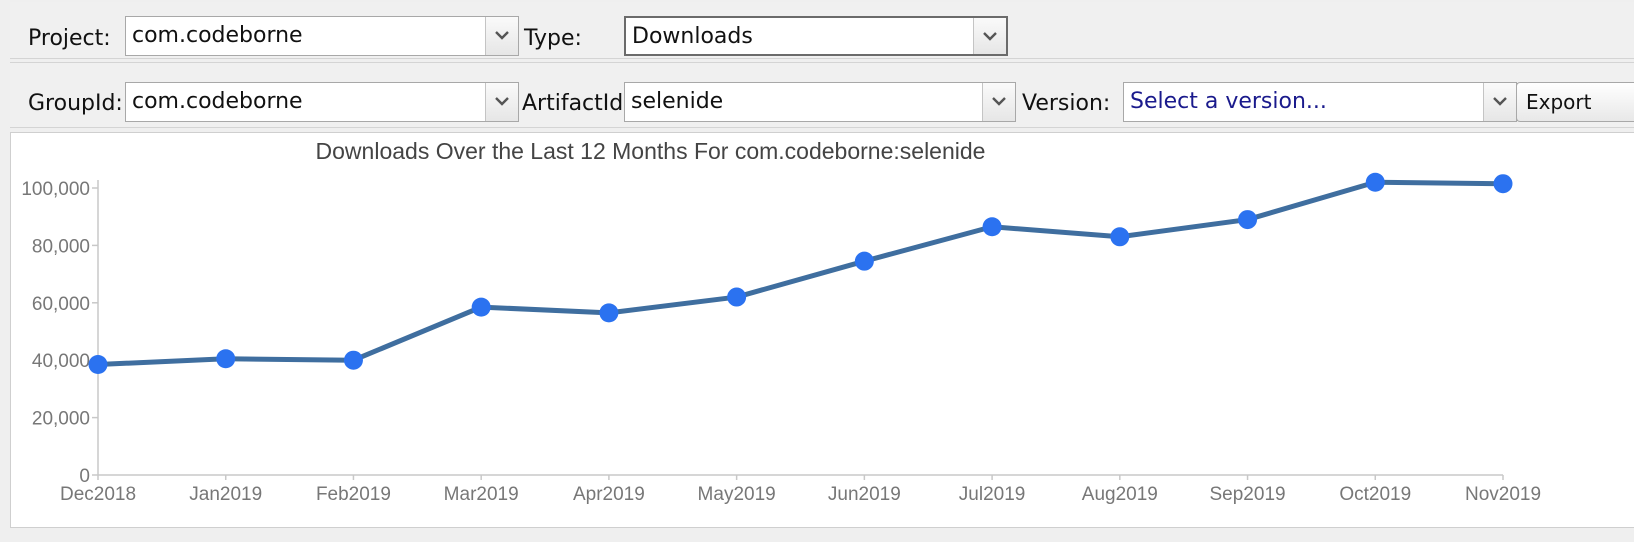  What do you see at coordinates (816, 36) in the screenshot?
I see `type-select: Downloads` at bounding box center [816, 36].